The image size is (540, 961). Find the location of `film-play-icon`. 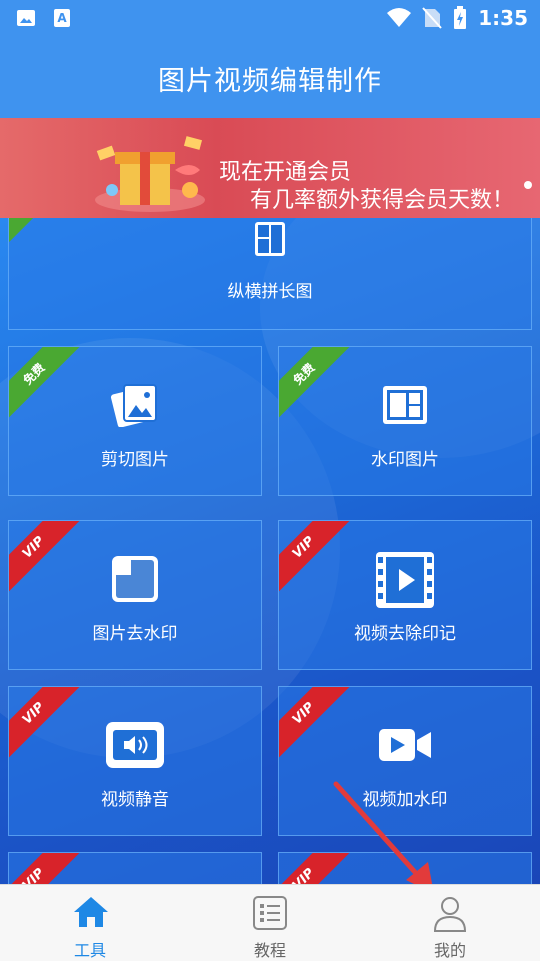

film-play-icon is located at coordinates (405, 580).